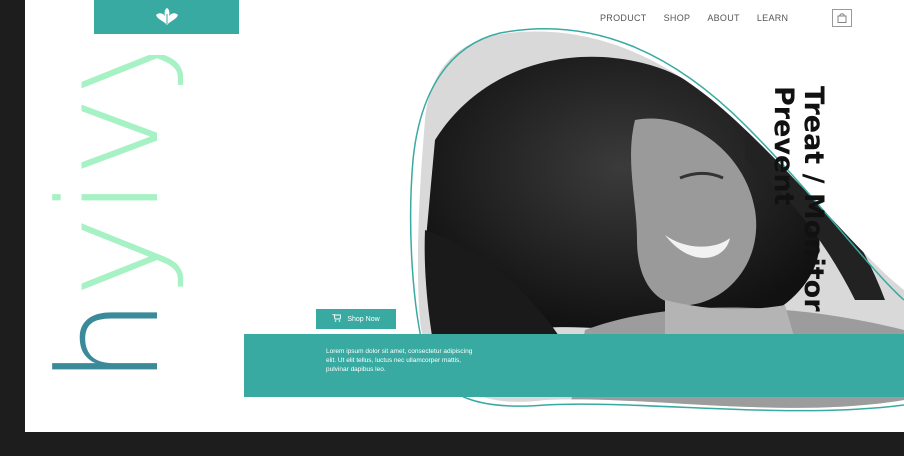  Describe the element at coordinates (363, 319) in the screenshot. I see `shop-now-label: Shop Now` at that location.